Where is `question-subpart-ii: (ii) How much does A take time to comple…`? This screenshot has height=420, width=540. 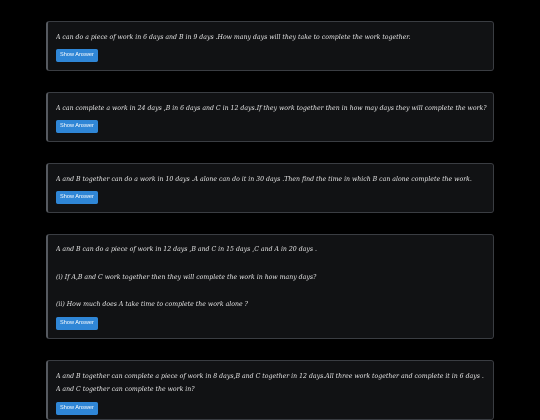 question-subpart-ii: (ii) How much does A take time to comple… is located at coordinates (152, 304).